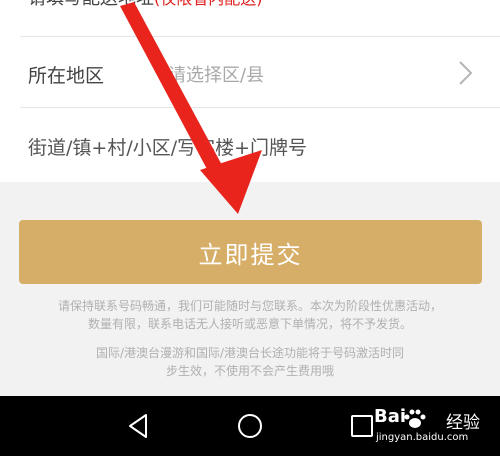 Image resolution: width=500 pixels, height=456 pixels. What do you see at coordinates (249, 371) in the screenshot?
I see `roaming-note-line: 步生效，不使用不会产生费用哦` at bounding box center [249, 371].